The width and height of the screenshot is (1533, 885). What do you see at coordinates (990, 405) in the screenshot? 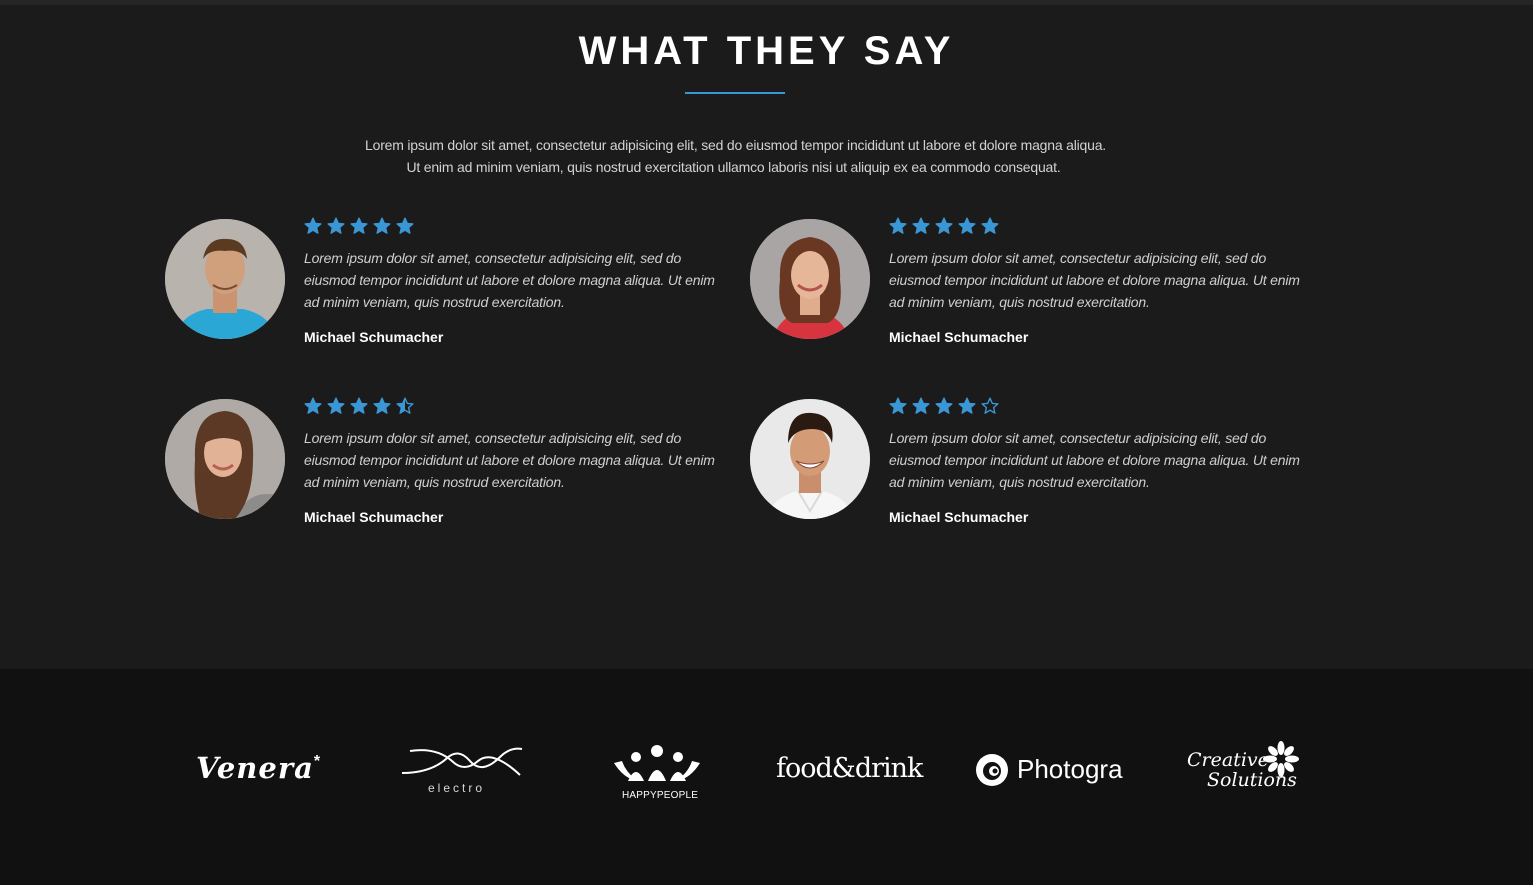
I see `star-empty-icon` at bounding box center [990, 405].